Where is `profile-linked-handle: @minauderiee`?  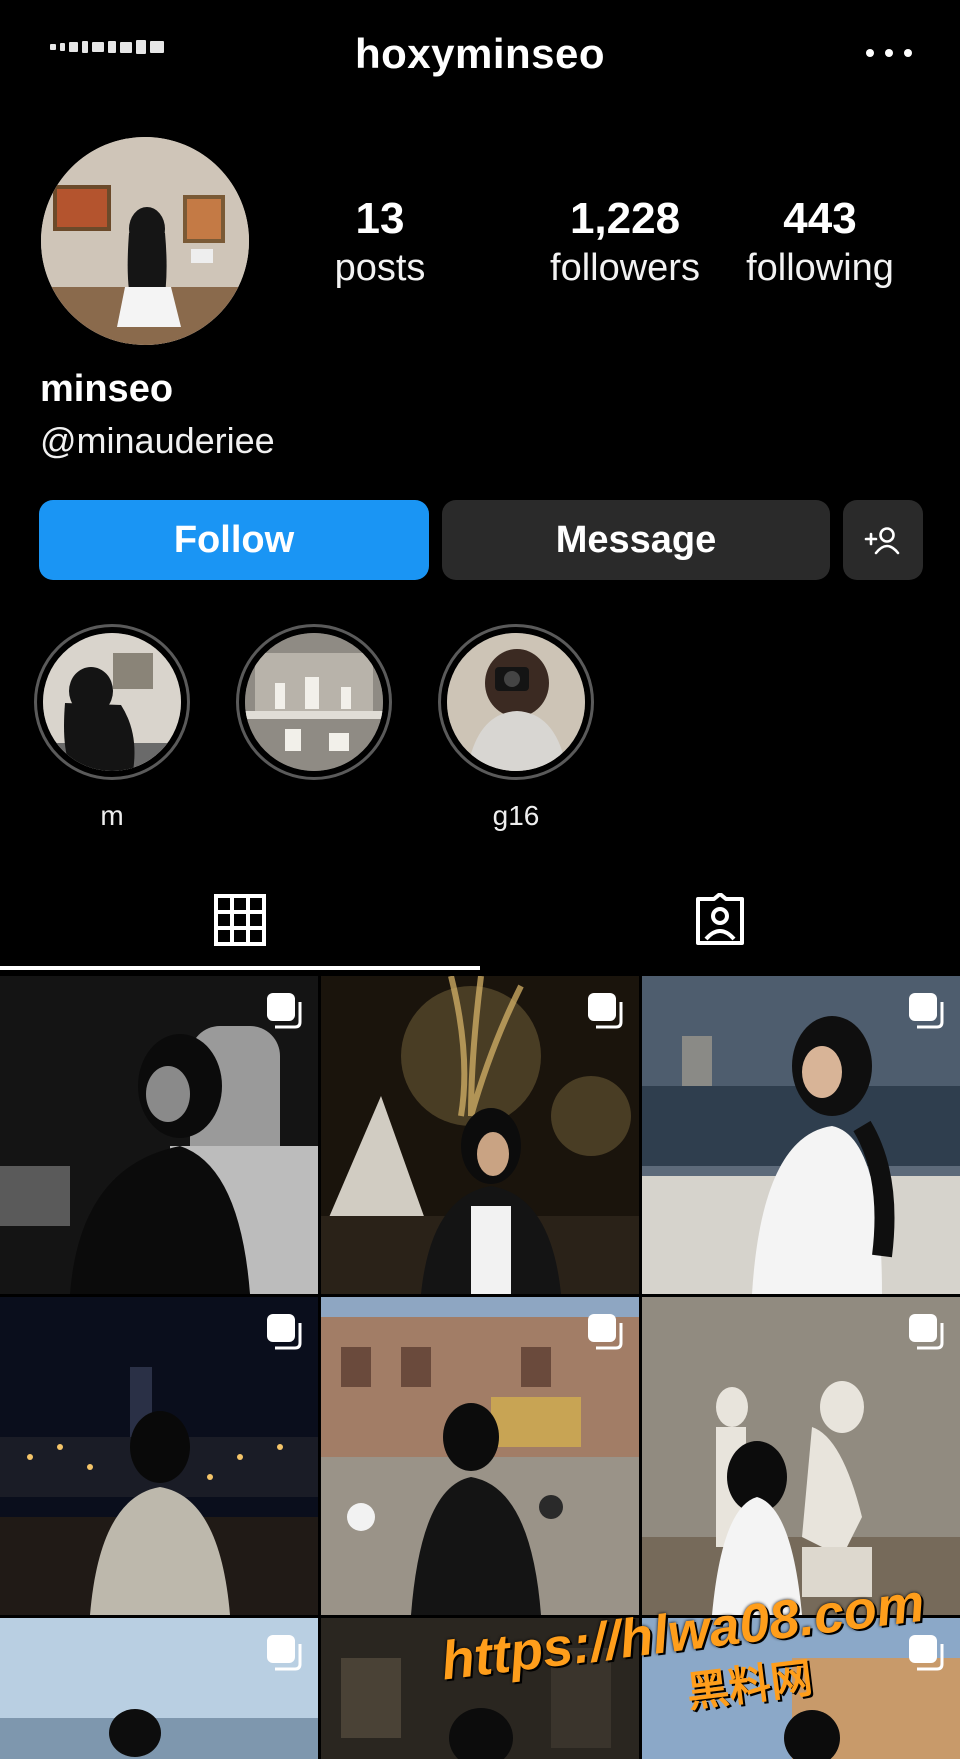
profile-linked-handle: @minauderiee is located at coordinates (157, 441).